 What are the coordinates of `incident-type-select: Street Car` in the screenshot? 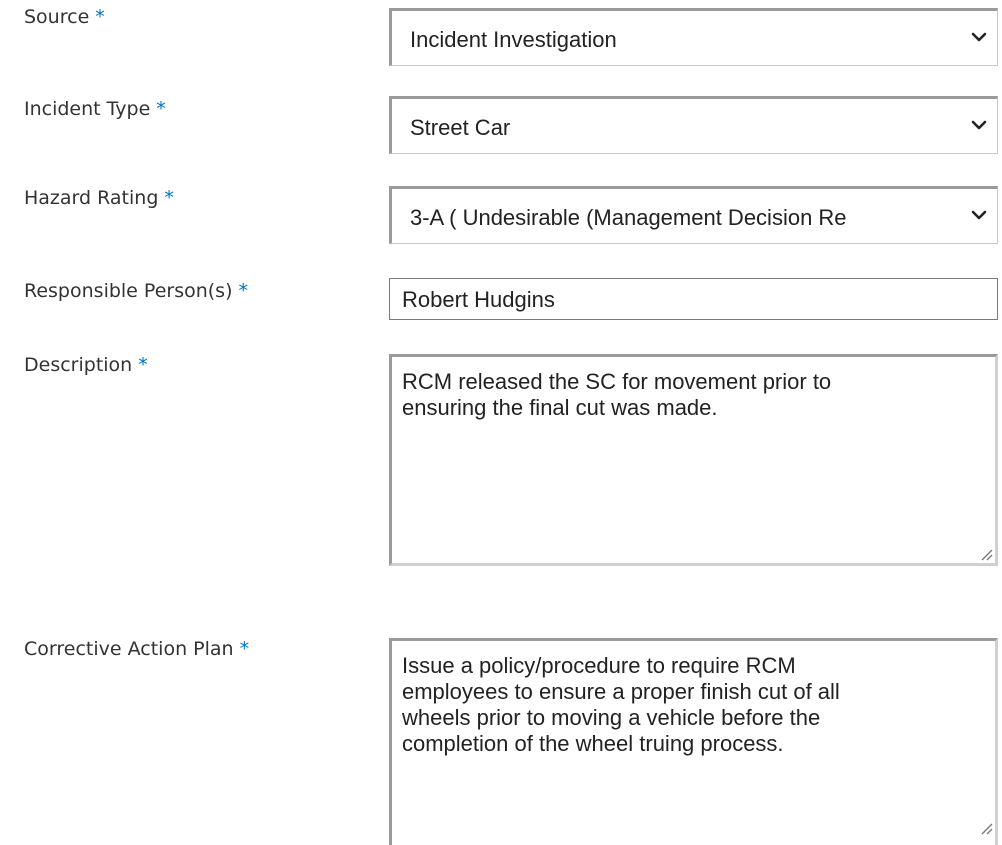 It's located at (693, 125).